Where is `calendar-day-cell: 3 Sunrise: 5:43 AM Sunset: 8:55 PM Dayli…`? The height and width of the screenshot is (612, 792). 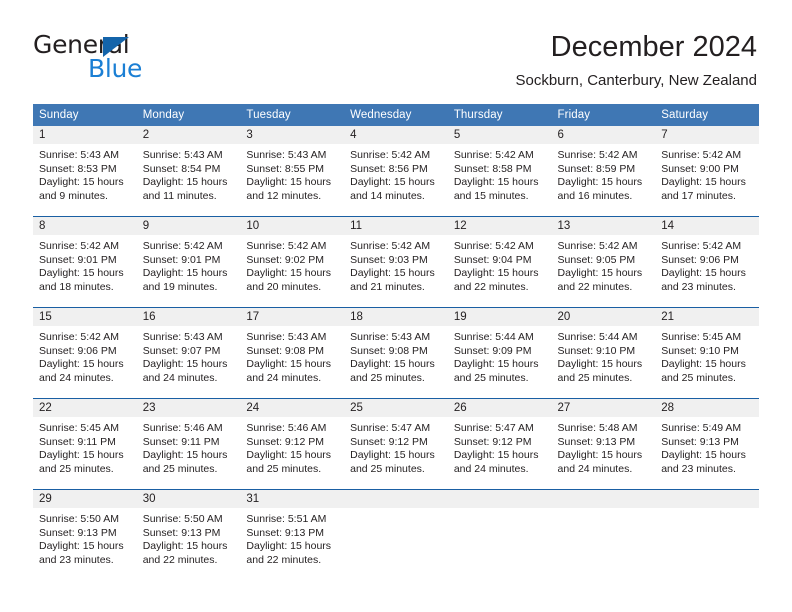 calendar-day-cell: 3 Sunrise: 5:43 AM Sunset: 8:55 PM Dayli… is located at coordinates (292, 171).